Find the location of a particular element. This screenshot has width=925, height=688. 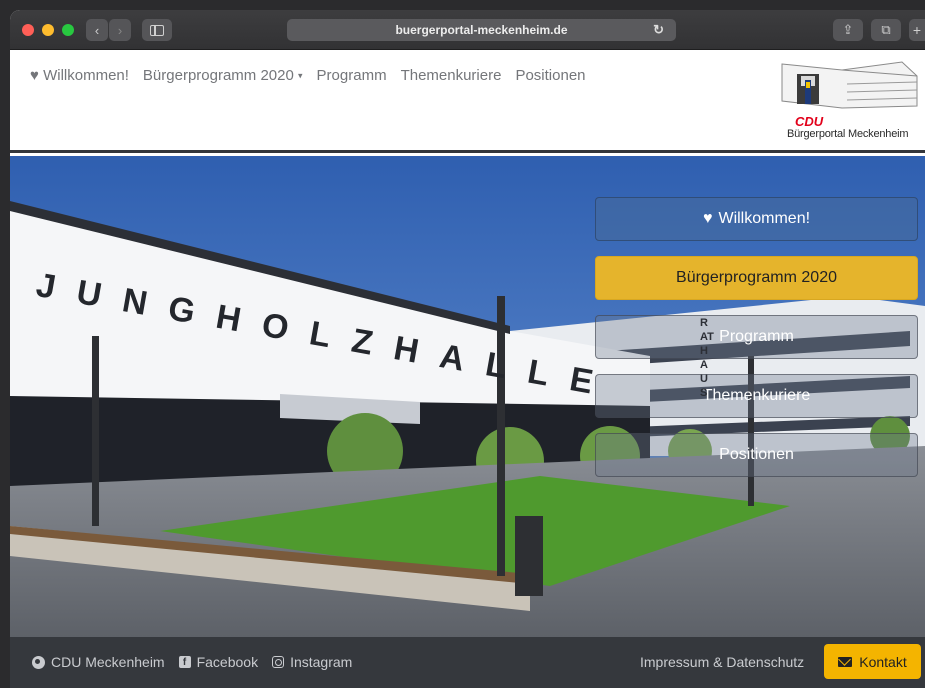

url-text: buergerportal-meckenheim.de is located at coordinates (481, 30).